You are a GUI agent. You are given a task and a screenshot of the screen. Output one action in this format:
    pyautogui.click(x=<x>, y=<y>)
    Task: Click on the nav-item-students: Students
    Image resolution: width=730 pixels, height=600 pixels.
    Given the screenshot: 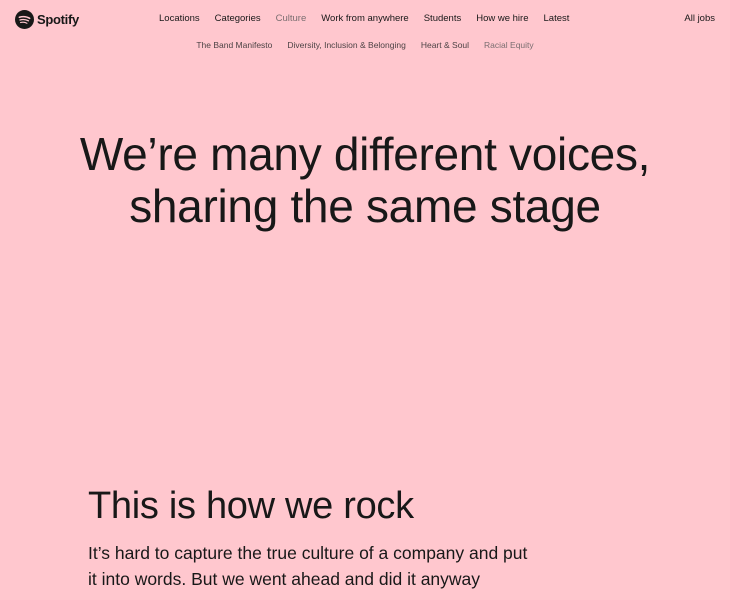 What is the action you would take?
    pyautogui.click(x=443, y=18)
    